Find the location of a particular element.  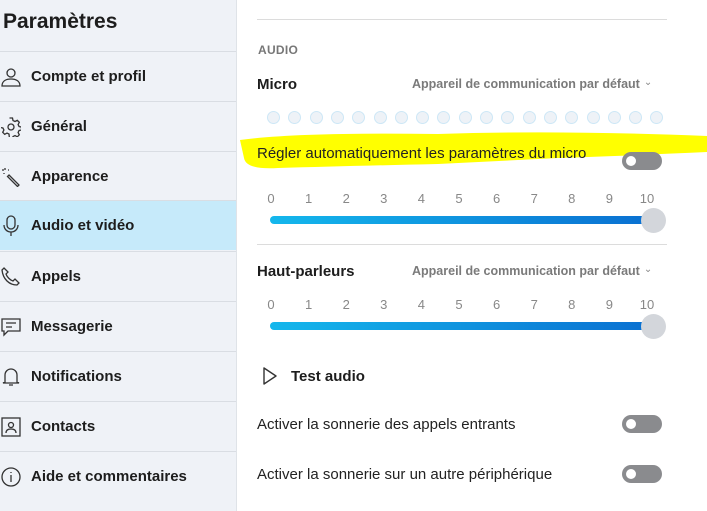

sidebar-item-appearance: Apparence is located at coordinates (118, 176).